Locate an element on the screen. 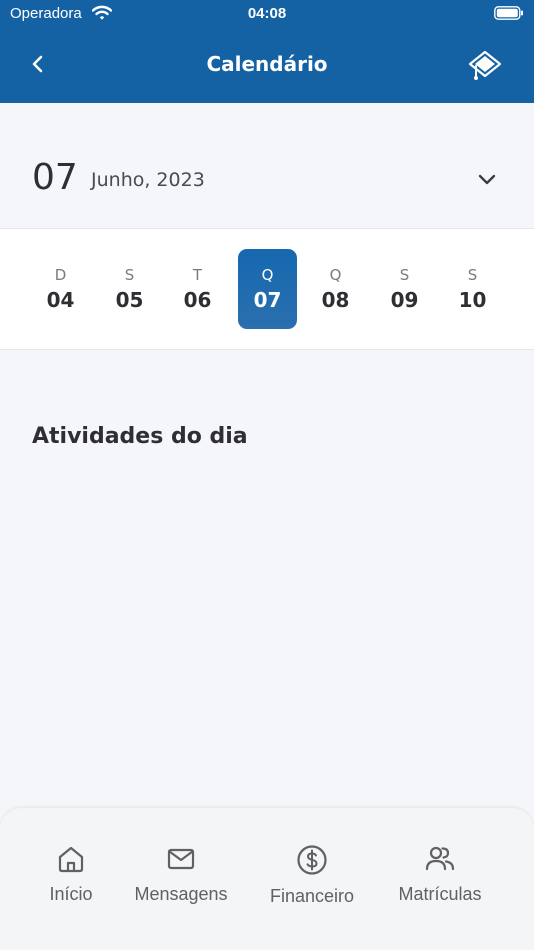 This screenshot has height=950, width=534. day-number: 06 is located at coordinates (197, 300).